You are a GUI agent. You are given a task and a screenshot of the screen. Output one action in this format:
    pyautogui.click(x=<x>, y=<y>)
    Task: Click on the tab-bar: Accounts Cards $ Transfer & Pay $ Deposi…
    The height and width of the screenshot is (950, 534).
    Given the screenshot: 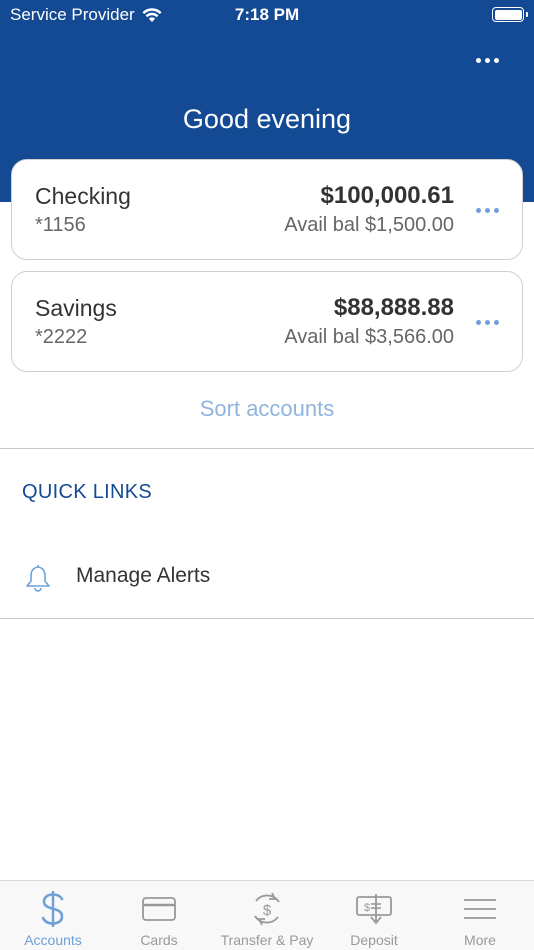 What is the action you would take?
    pyautogui.click(x=267, y=915)
    